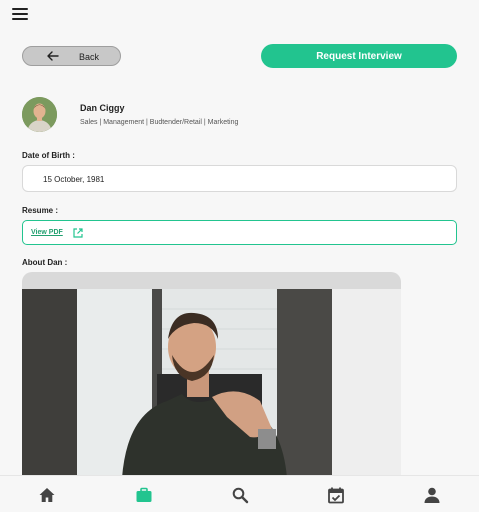 This screenshot has height=512, width=479. I want to click on briefcase-icon, so click(144, 494).